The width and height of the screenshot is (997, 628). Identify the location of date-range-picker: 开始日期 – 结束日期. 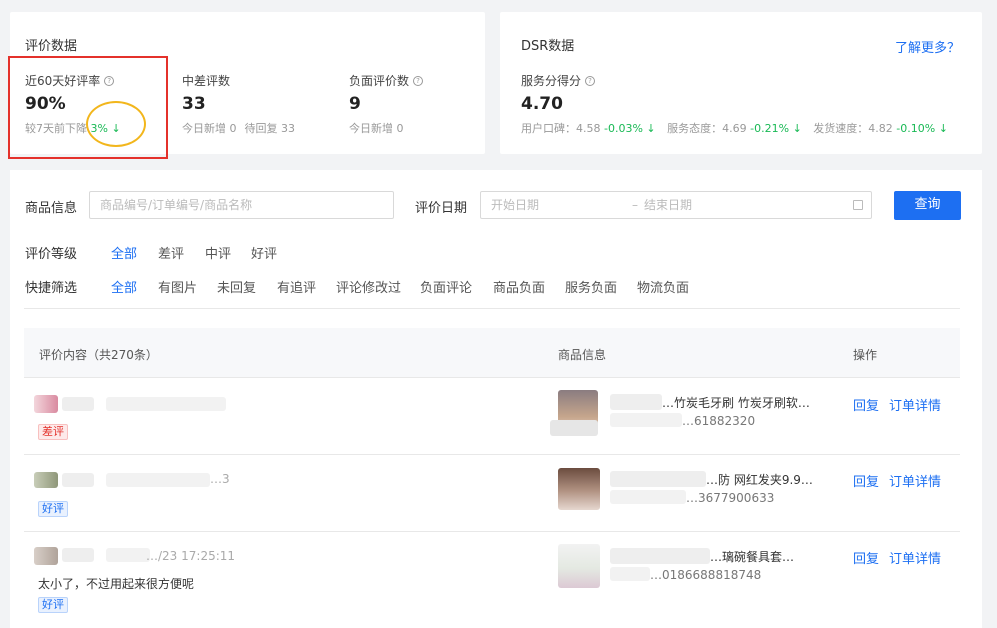
(676, 205).